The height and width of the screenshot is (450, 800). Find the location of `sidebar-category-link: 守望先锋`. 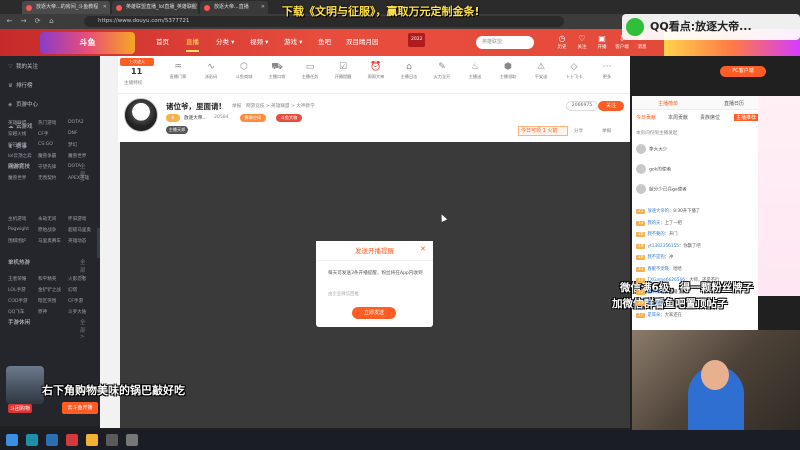

sidebar-category-link: 守望先锋 is located at coordinates (47, 167).